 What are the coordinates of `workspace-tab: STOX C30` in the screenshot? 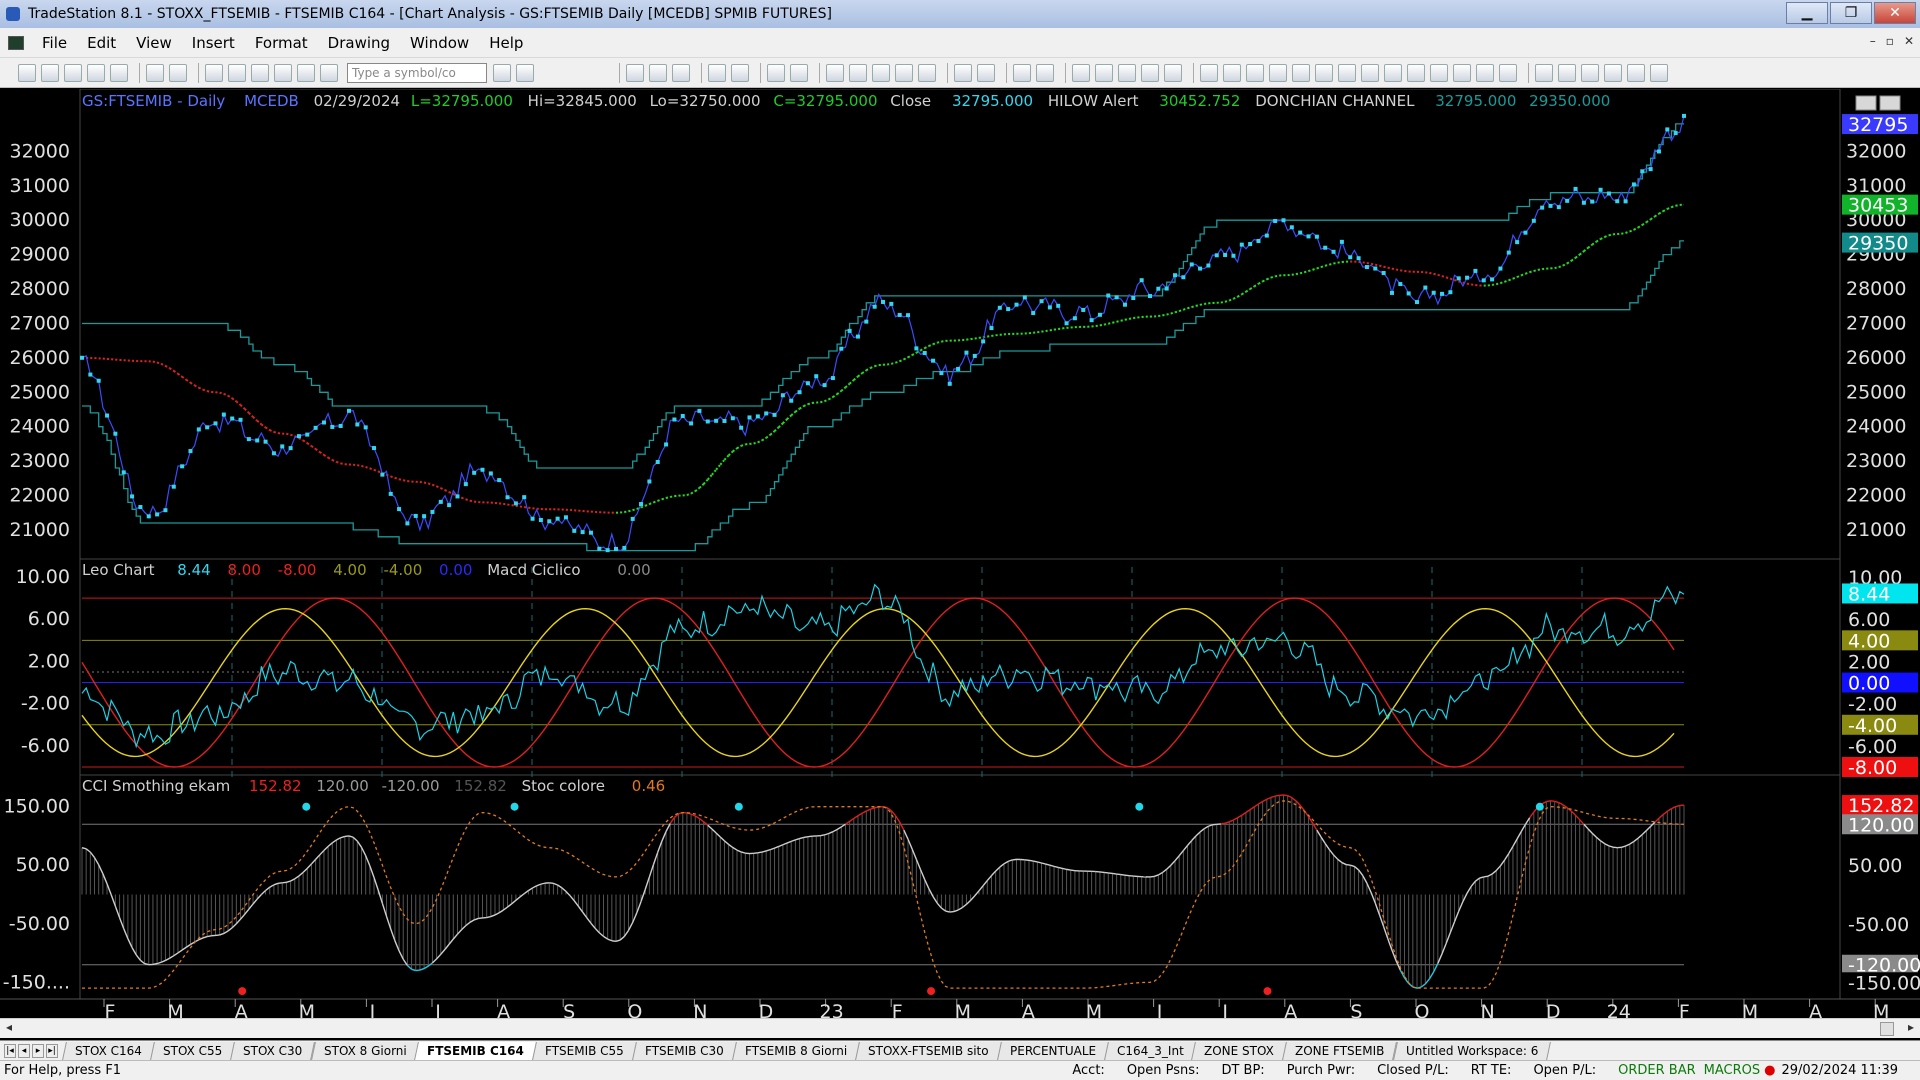 It's located at (273, 1050).